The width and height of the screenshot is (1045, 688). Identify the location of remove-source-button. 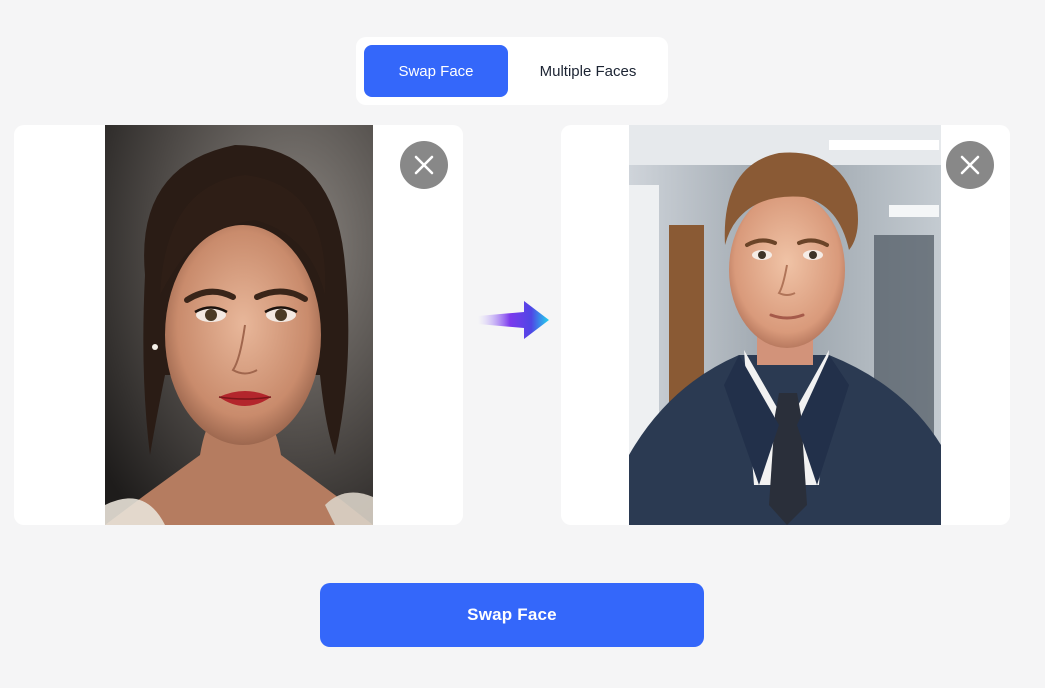
(424, 165).